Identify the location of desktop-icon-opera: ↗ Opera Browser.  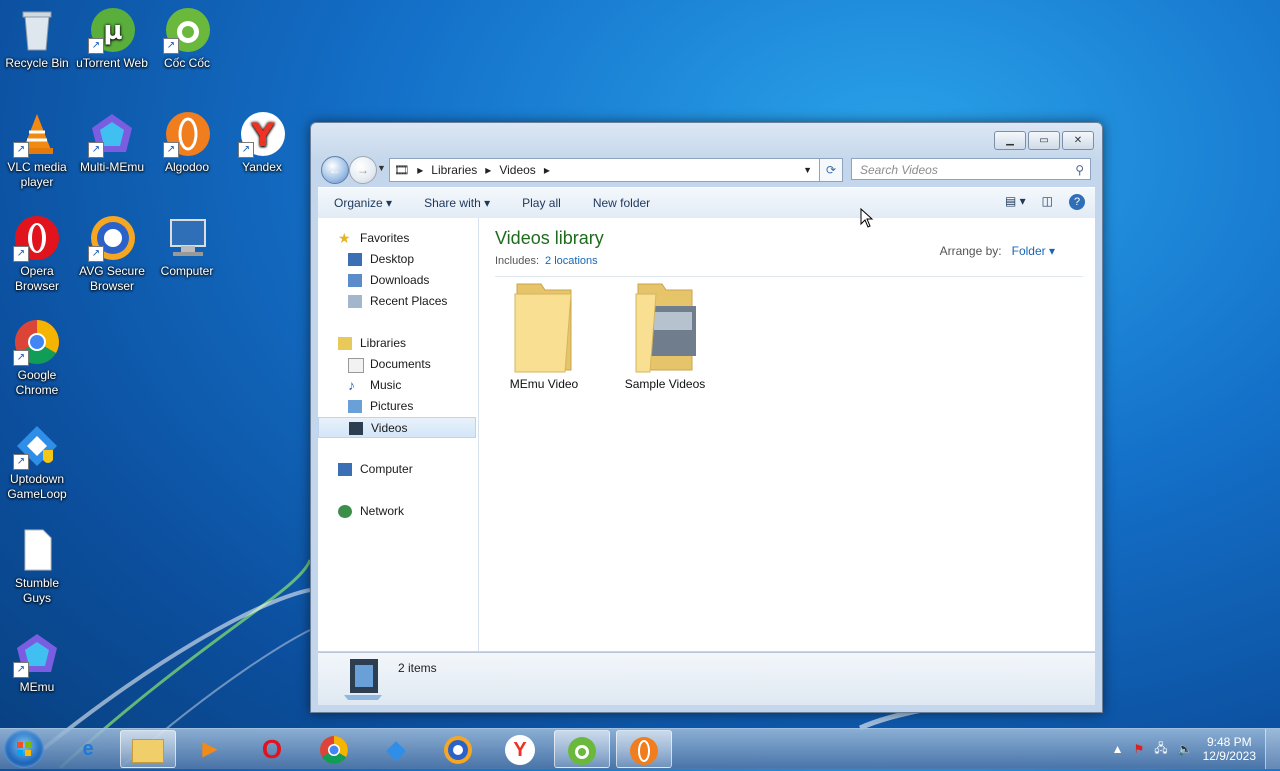
(37, 254).